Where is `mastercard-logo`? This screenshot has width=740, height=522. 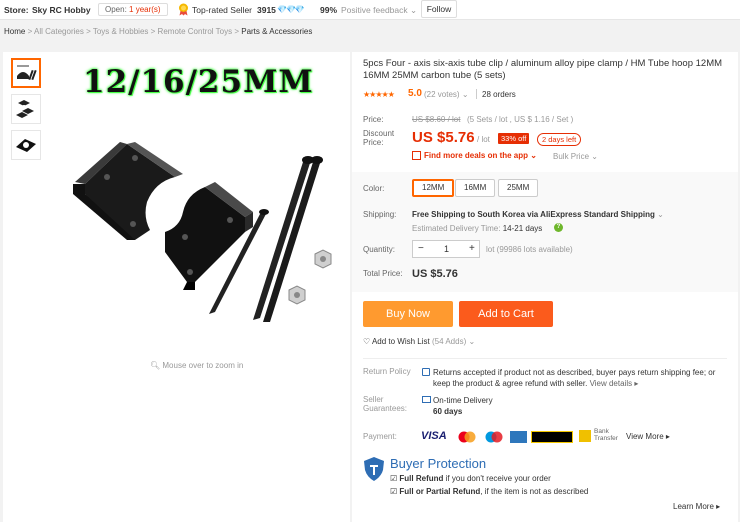
mastercard-logo is located at coordinates (467, 437).